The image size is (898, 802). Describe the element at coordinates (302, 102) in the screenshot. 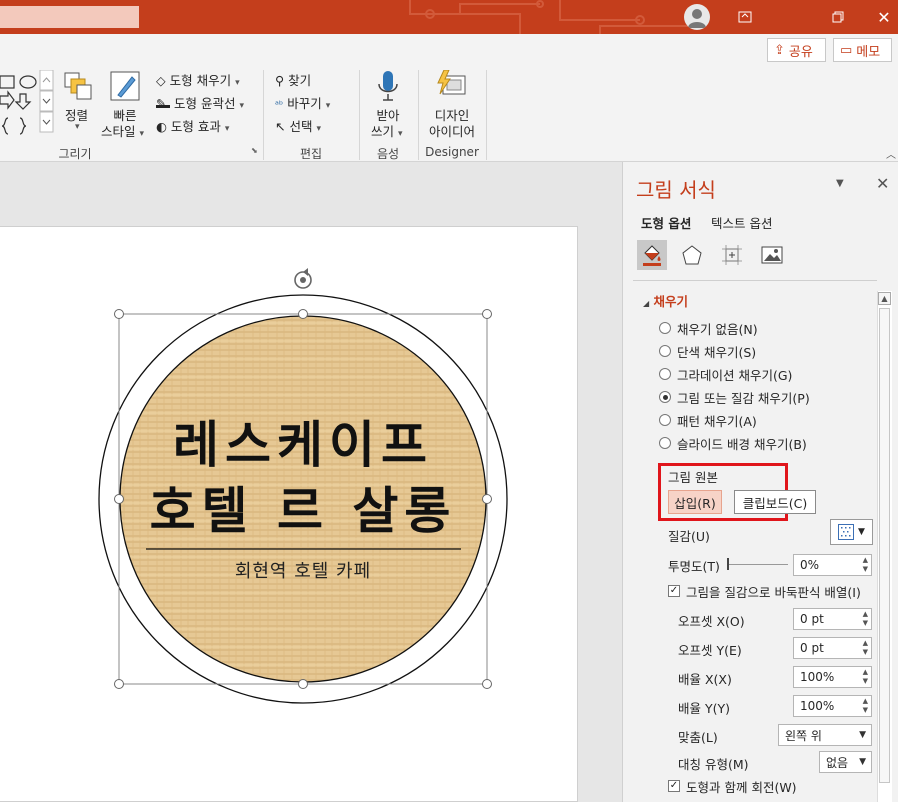

I see `replace-button: ᵃᵇ 바꾸기 ▾` at that location.